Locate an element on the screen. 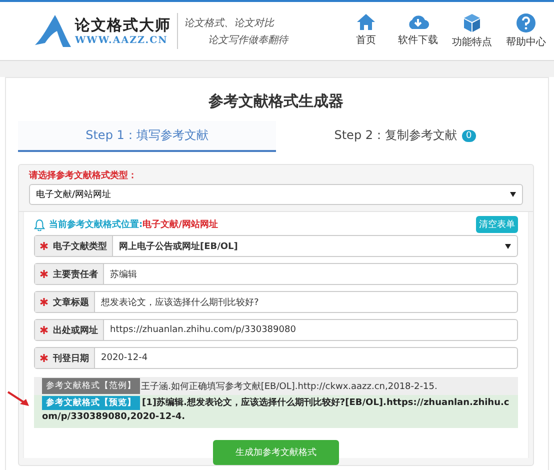 This screenshot has width=554, height=470. logo-icon is located at coordinates (53, 31).